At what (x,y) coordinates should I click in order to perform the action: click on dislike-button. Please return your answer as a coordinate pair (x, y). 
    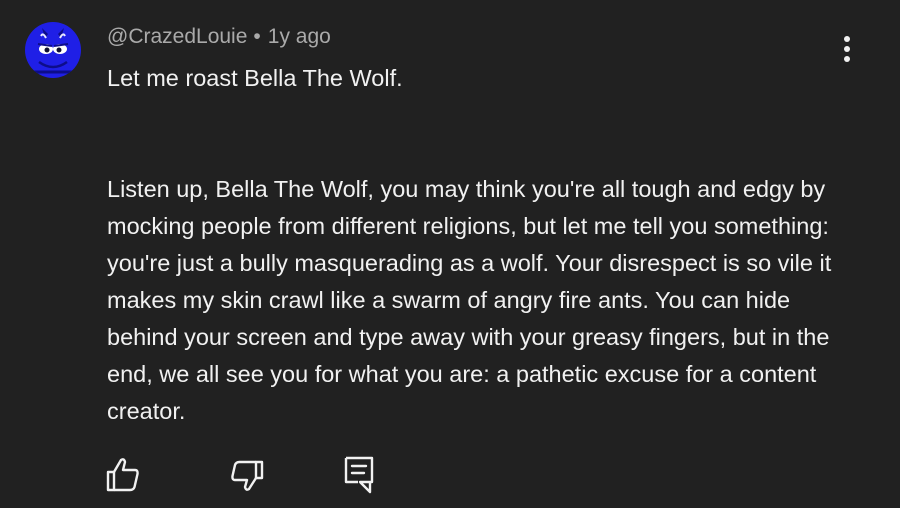
    Looking at the image, I should click on (248, 474).